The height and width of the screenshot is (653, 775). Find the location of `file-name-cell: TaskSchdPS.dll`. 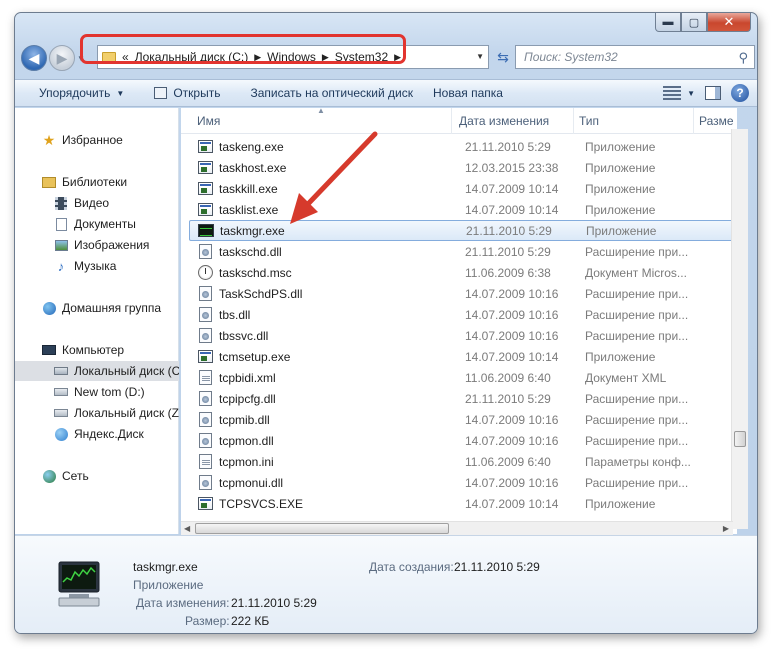

file-name-cell: TaskSchdPS.dll is located at coordinates (249, 293).